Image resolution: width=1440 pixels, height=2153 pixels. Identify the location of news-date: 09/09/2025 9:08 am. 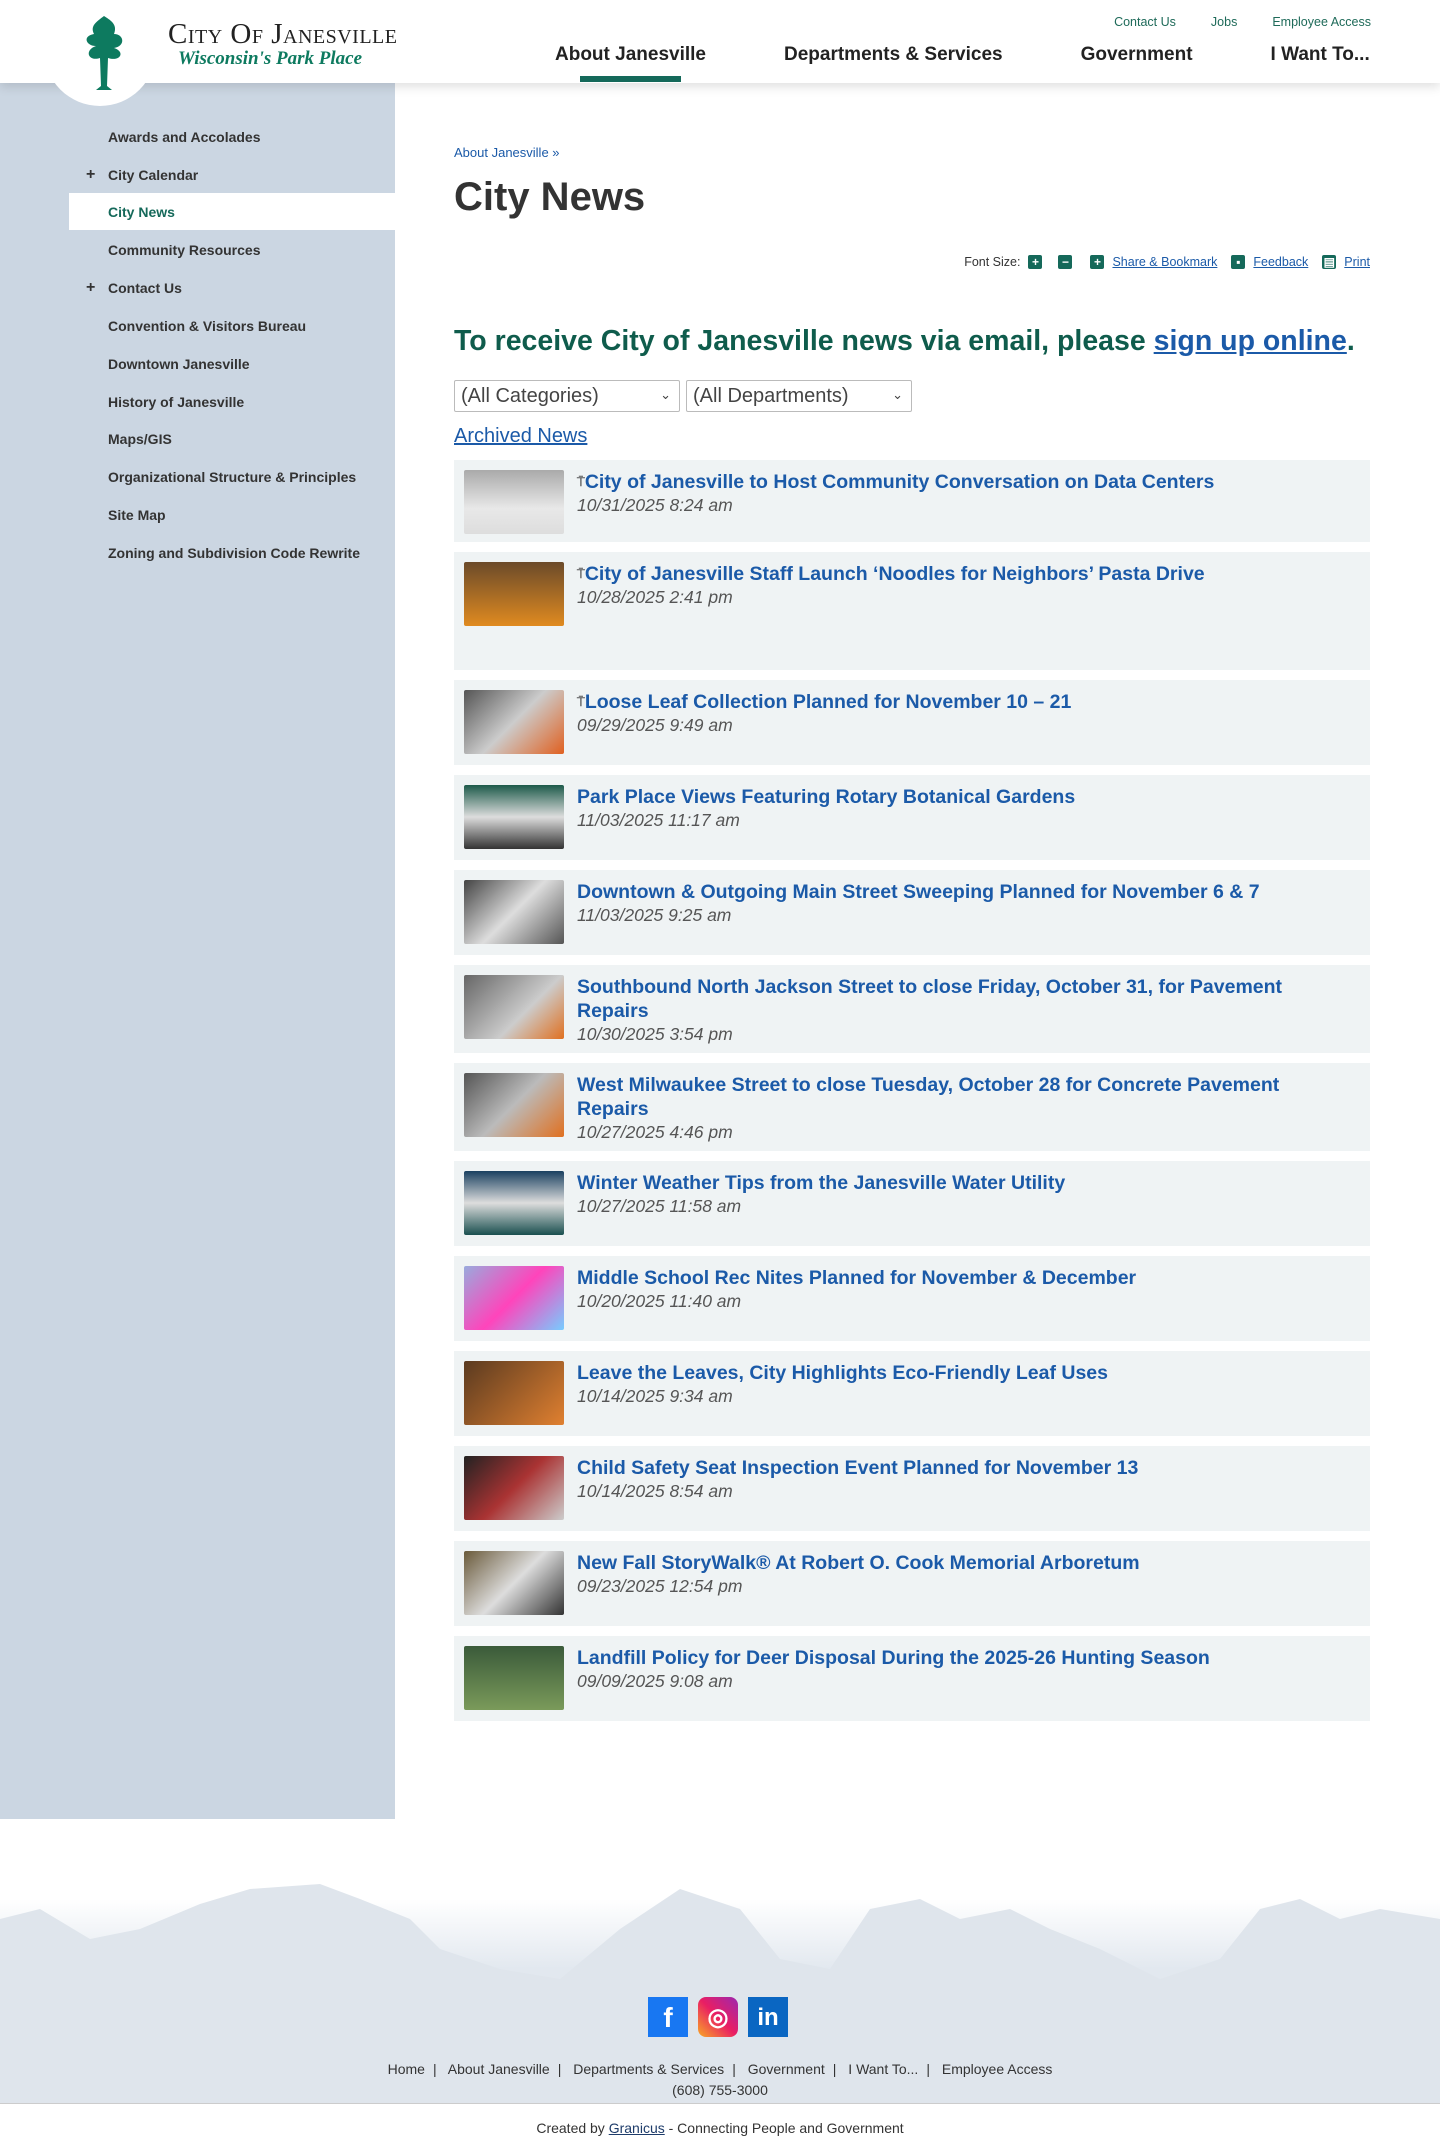
(655, 1681).